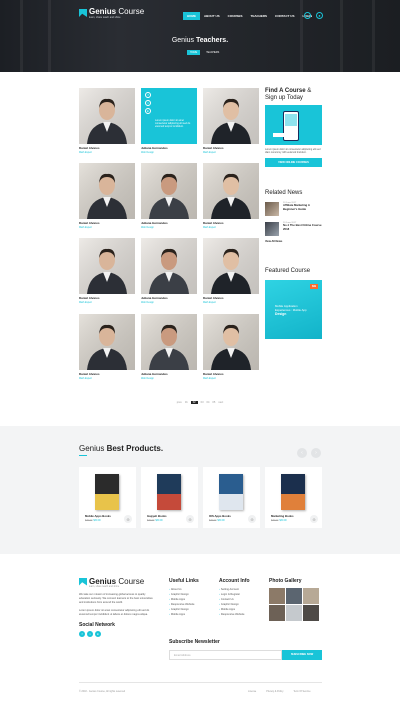 The height and width of the screenshot is (705, 400). What do you see at coordinates (234, 615) in the screenshot?
I see `account-link: Responsive Website` at bounding box center [234, 615].